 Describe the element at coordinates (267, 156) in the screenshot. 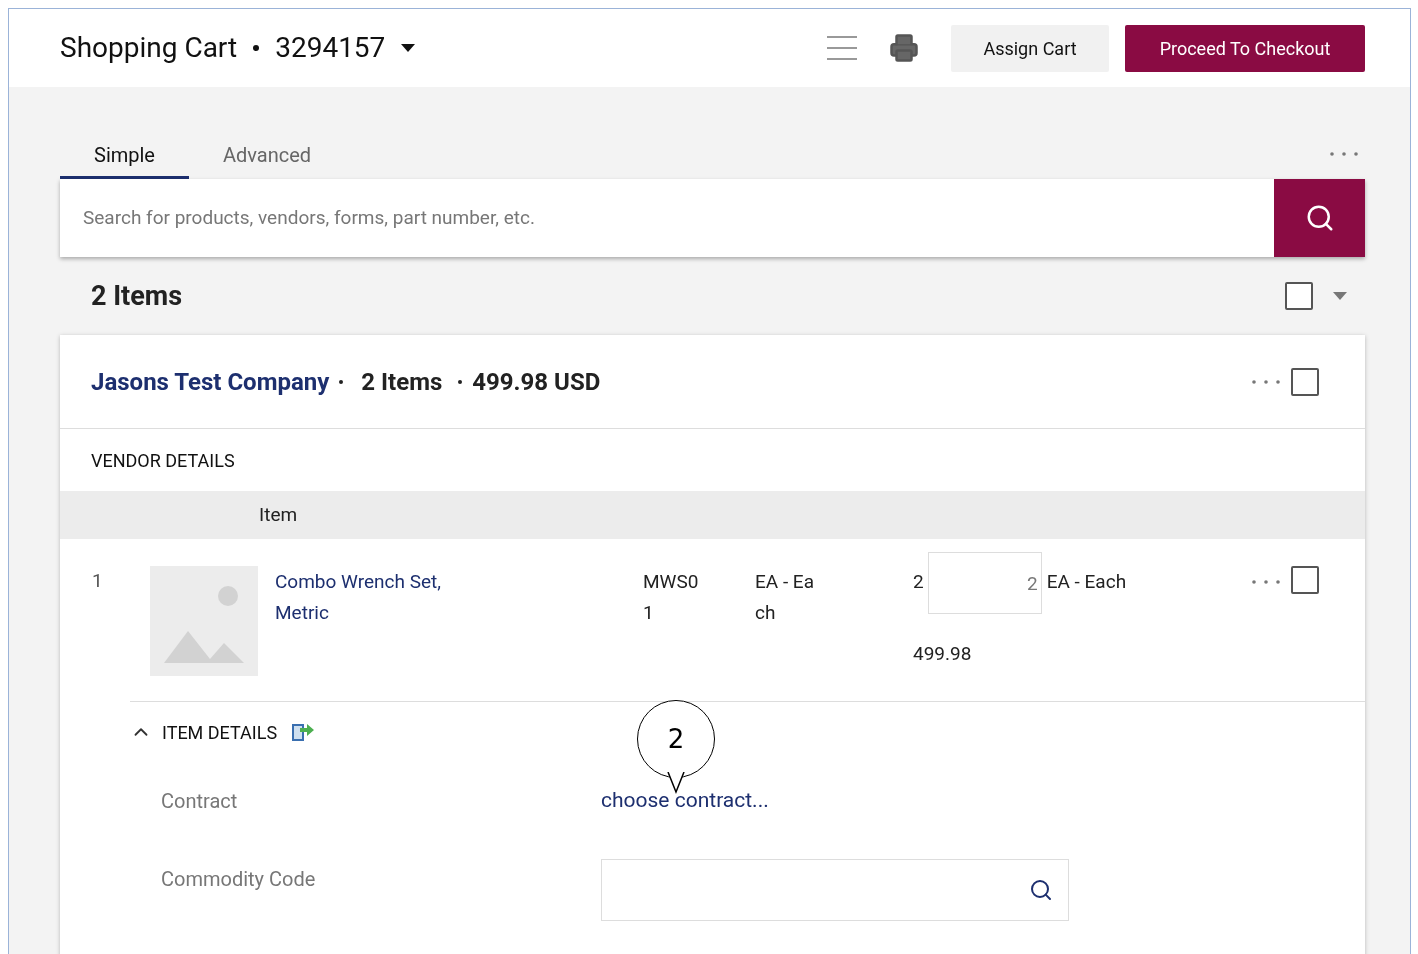

I see `tab: Advanced` at that location.